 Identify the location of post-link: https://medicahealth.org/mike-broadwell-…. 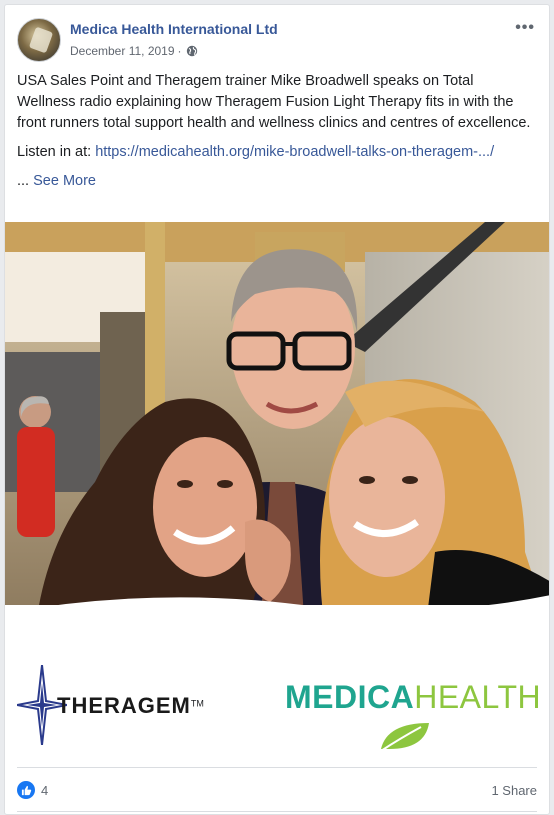
(294, 152).